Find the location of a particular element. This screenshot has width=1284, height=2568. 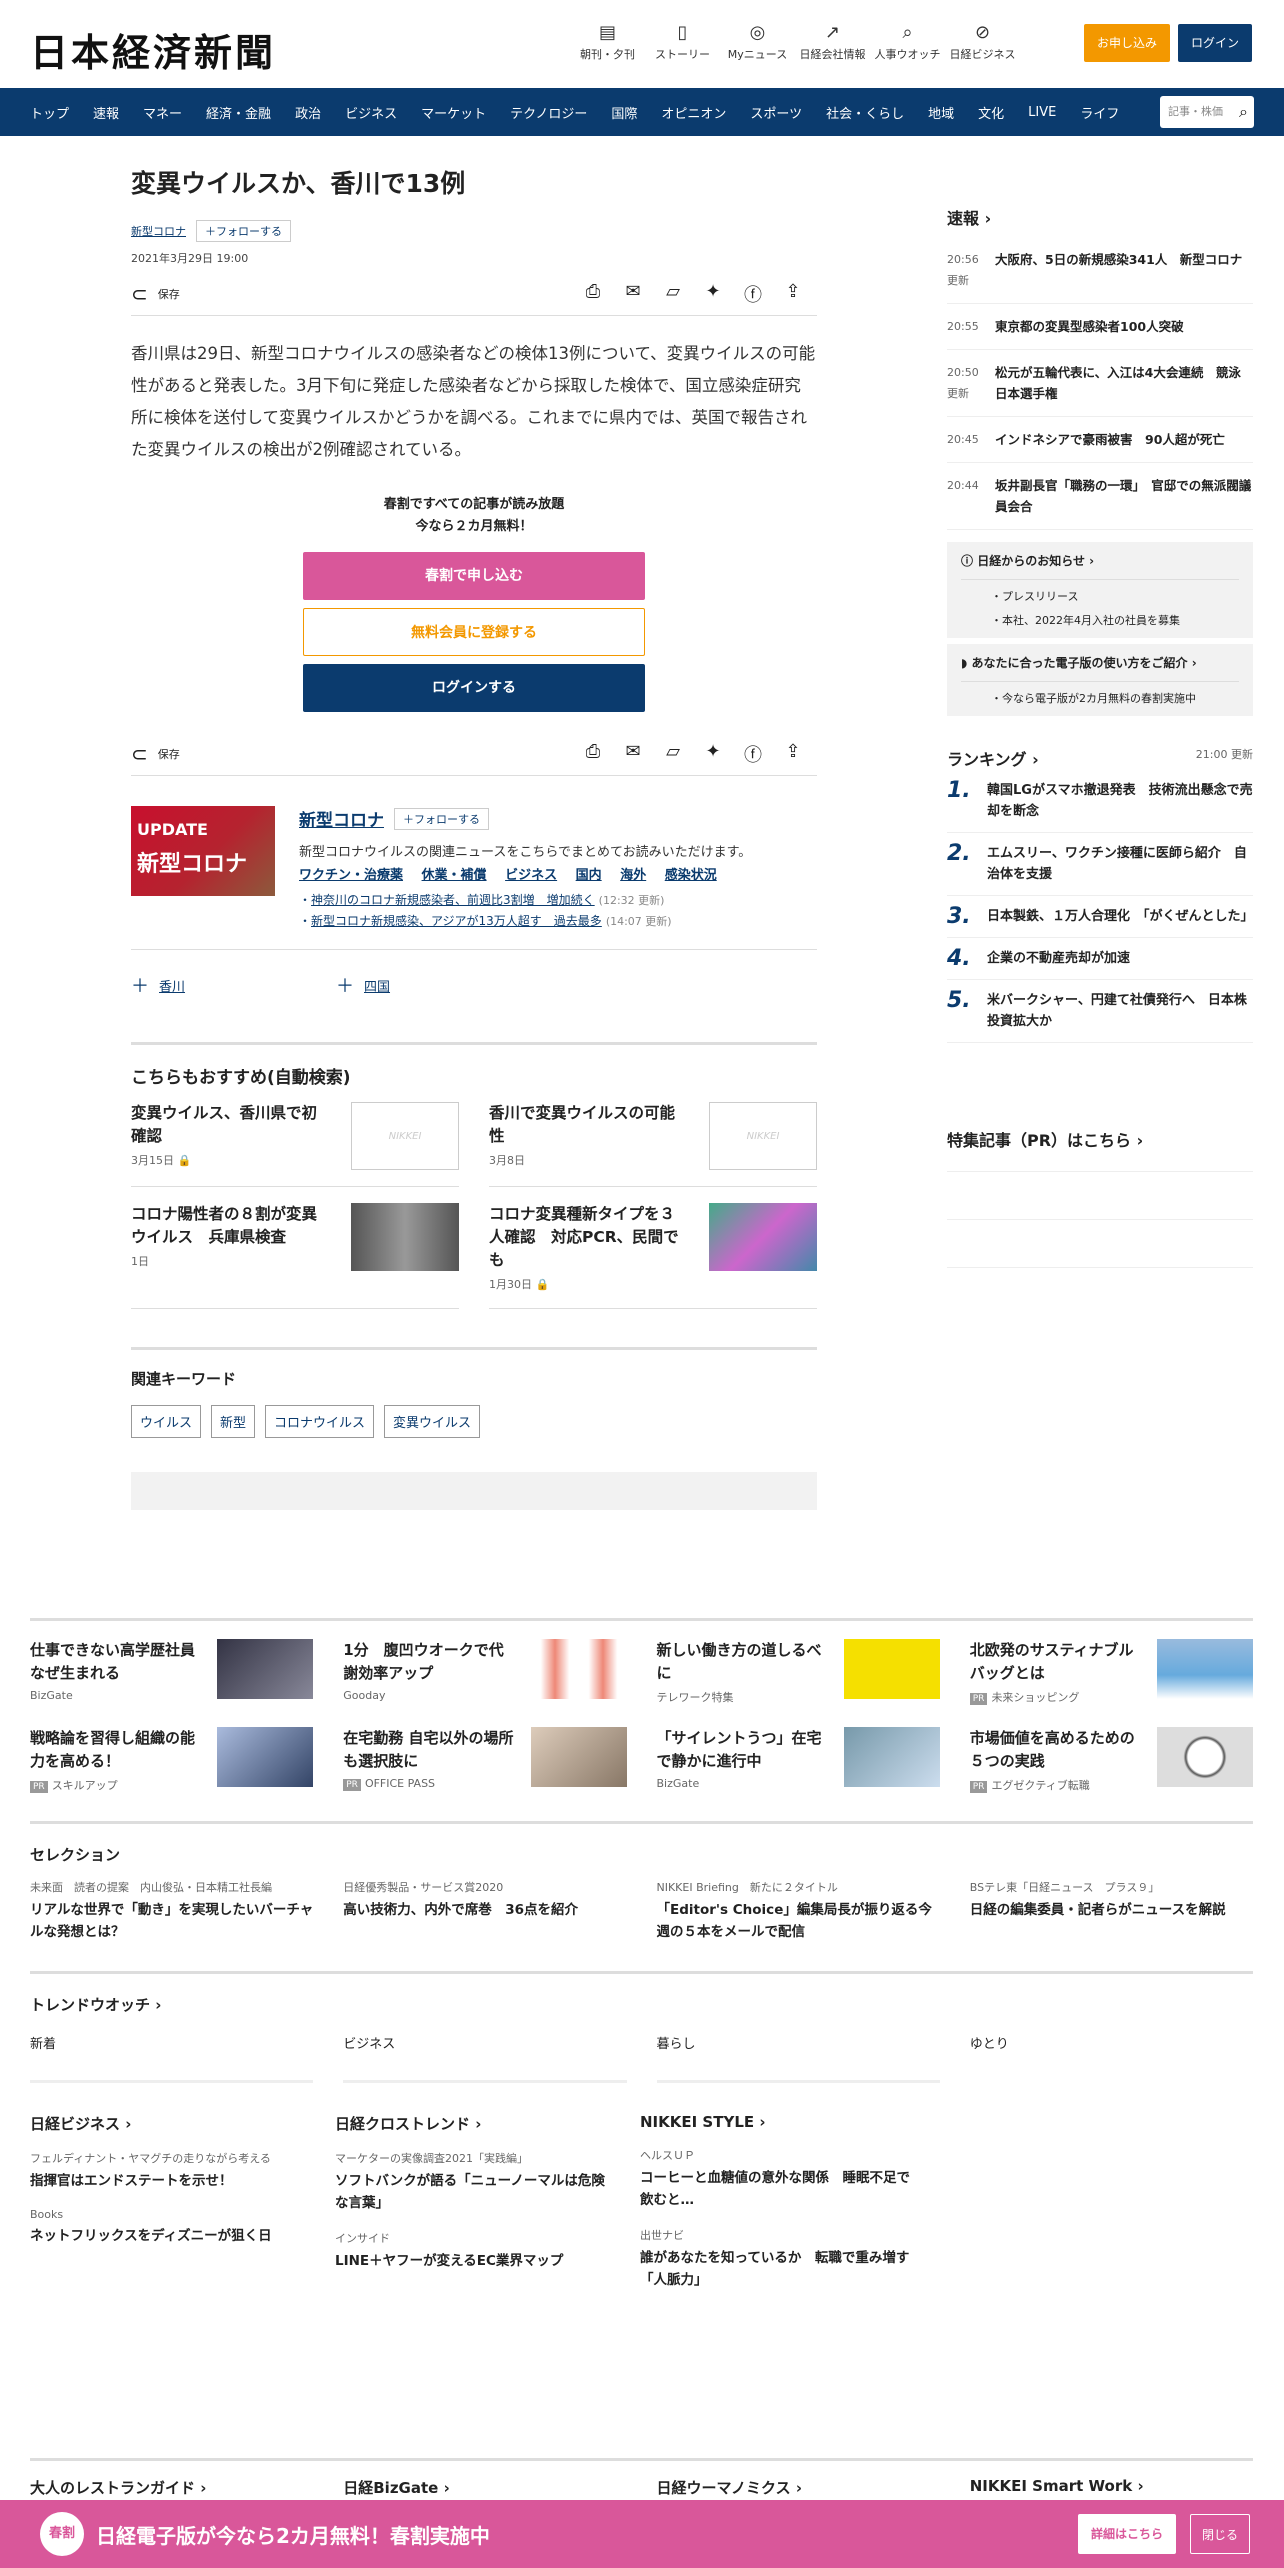

ad-item: 1分 腹凹ウオークで代謝効率アップ Gooday is located at coordinates (485, 1672).